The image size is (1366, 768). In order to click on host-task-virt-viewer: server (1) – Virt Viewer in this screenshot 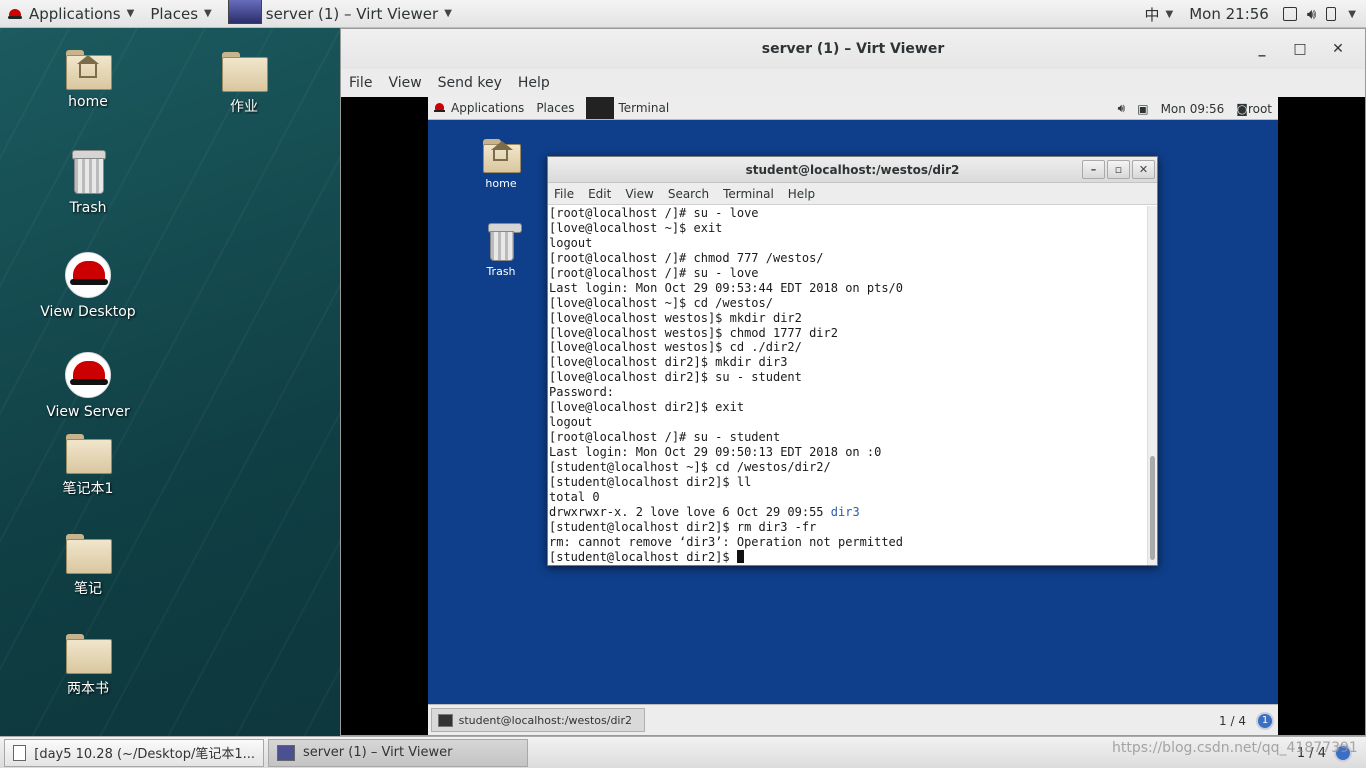, I will do `click(398, 752)`.